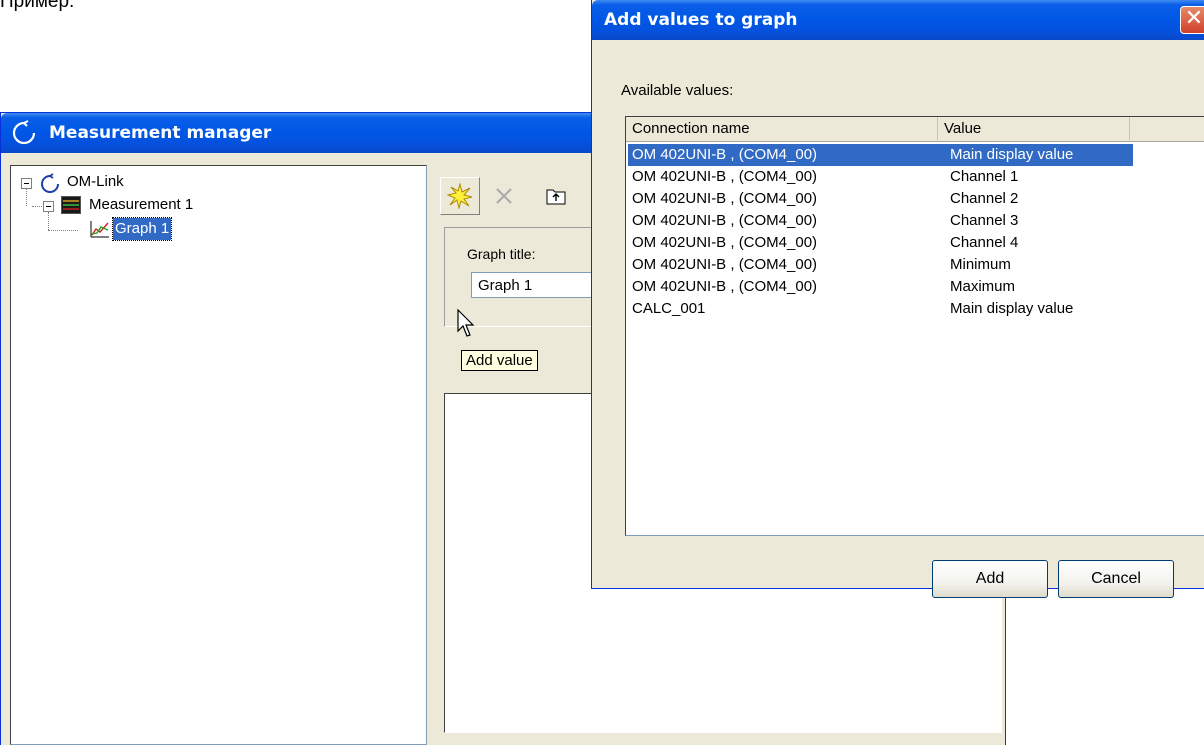 The width and height of the screenshot is (1204, 745). What do you see at coordinates (1116, 579) in the screenshot?
I see `cancel-button: Cancel` at bounding box center [1116, 579].